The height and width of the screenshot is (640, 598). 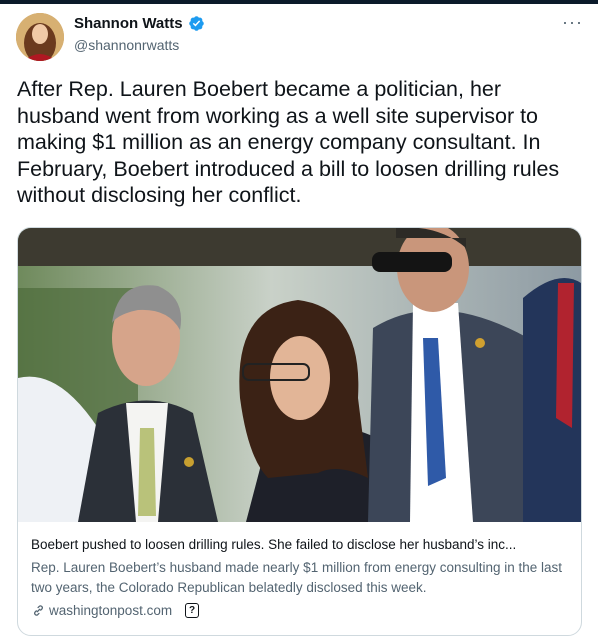 I want to click on author-name-text: Shannon Watts, so click(x=128, y=23).